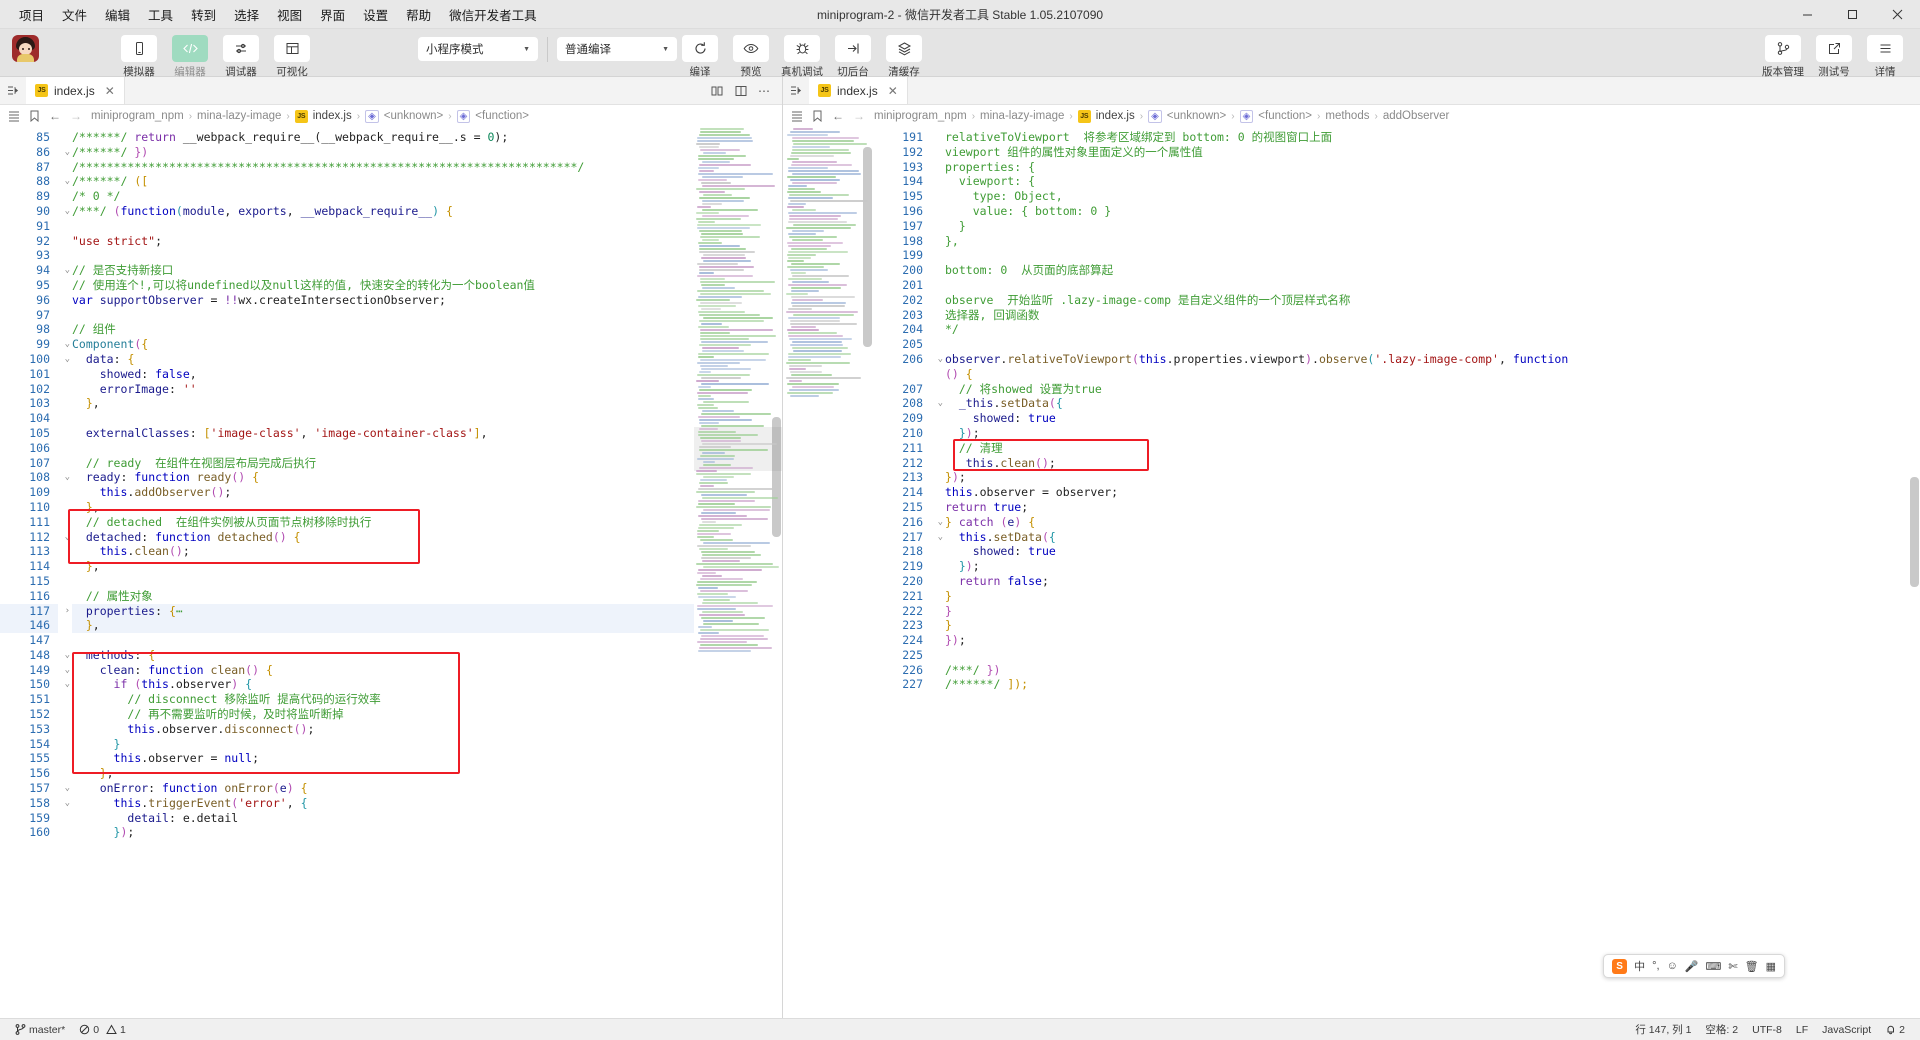  What do you see at coordinates (375, 14) in the screenshot?
I see `menu-item-8: 设置` at bounding box center [375, 14].